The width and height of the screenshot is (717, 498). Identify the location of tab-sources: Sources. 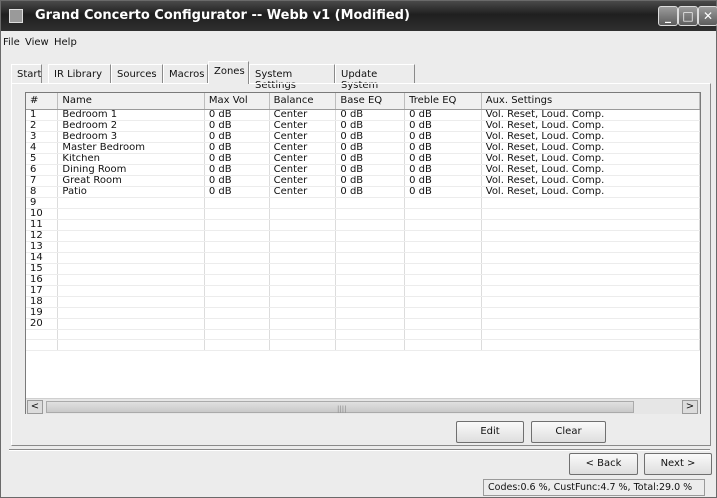
(137, 73).